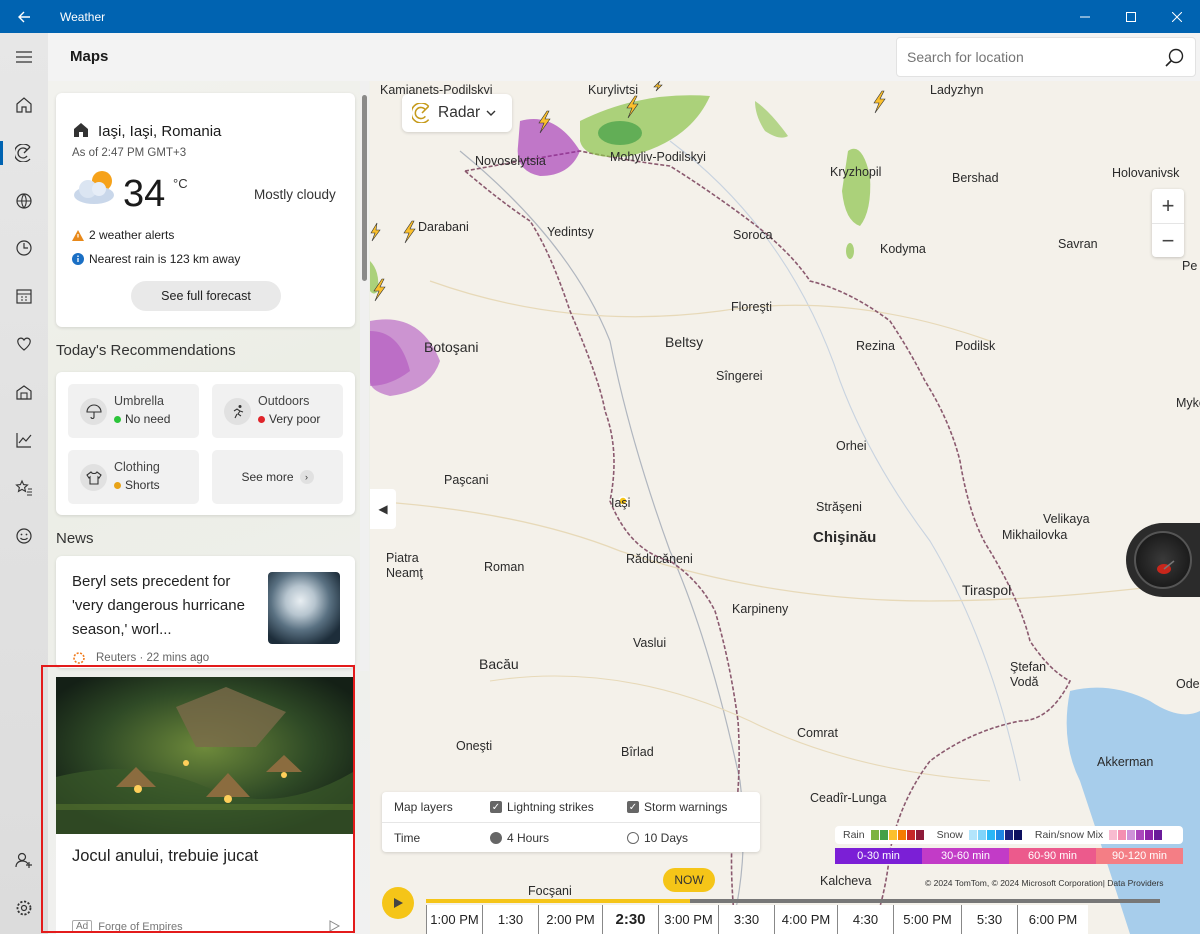  I want to click on search-input, so click(1027, 57).